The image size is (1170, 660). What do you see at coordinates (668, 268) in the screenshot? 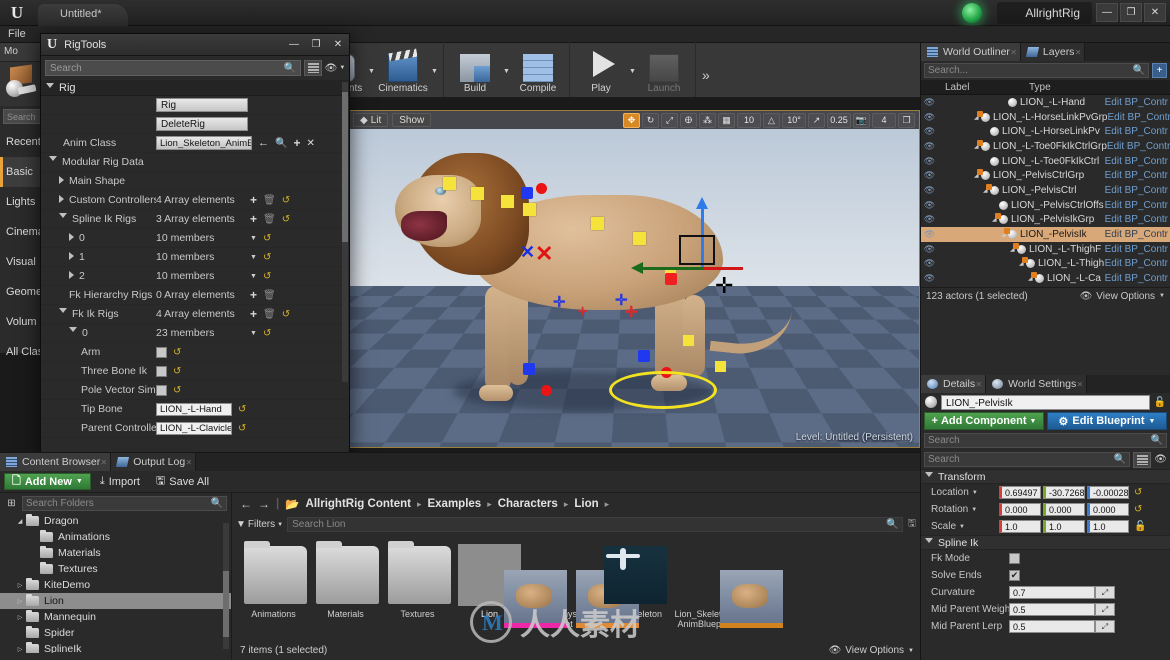
I see `gizmo-y-axis` at bounding box center [668, 268].